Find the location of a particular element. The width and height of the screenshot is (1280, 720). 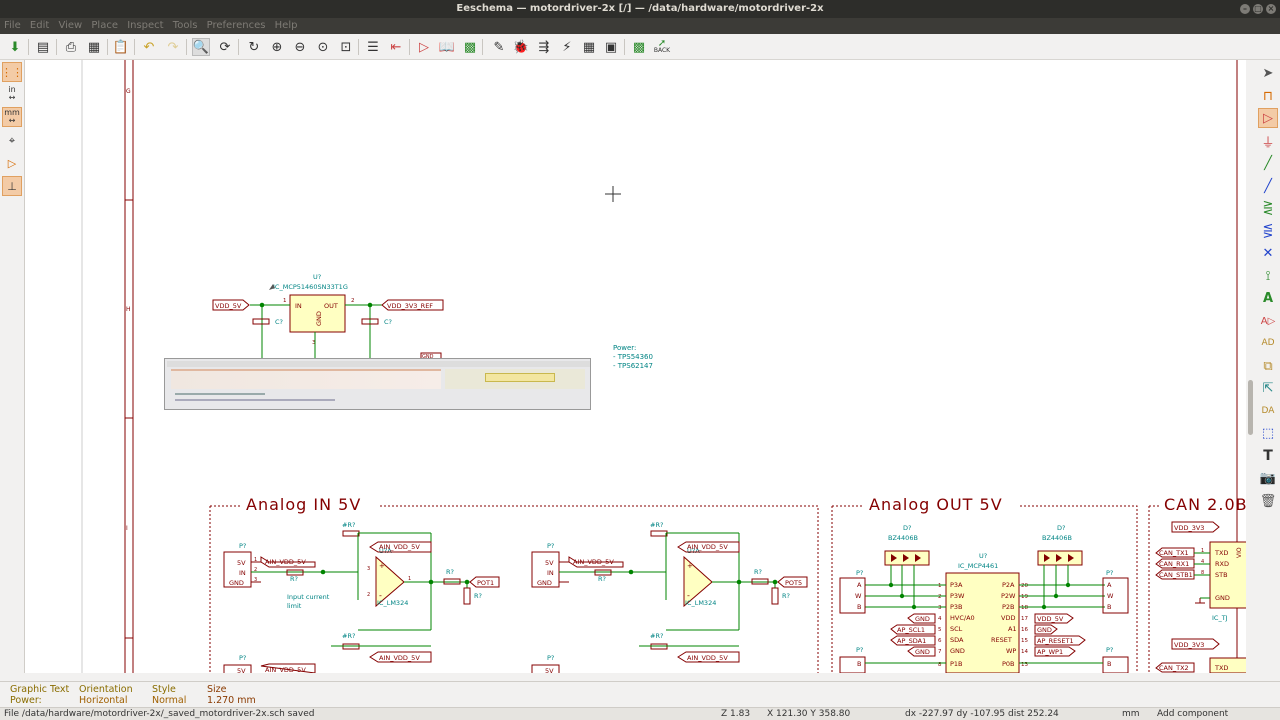

netlist-icon: ⇶ is located at coordinates (544, 47).